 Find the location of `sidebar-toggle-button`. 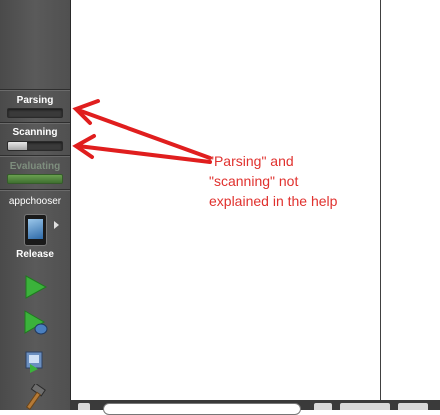

sidebar-toggle-button is located at coordinates (84, 406).